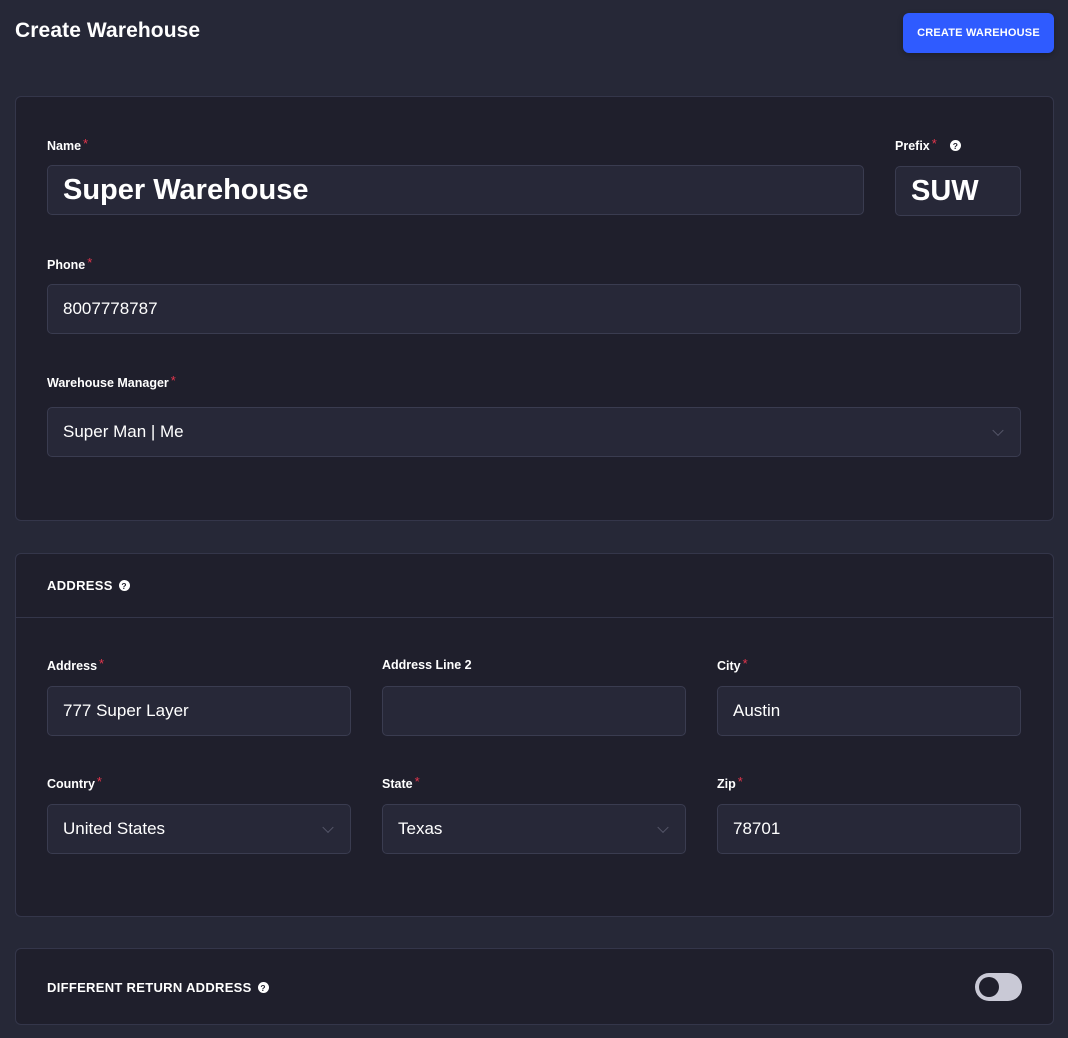 This screenshot has width=1068, height=1038. What do you see at coordinates (108, 383) in the screenshot?
I see `manager-label-text: Warehouse Manager` at bounding box center [108, 383].